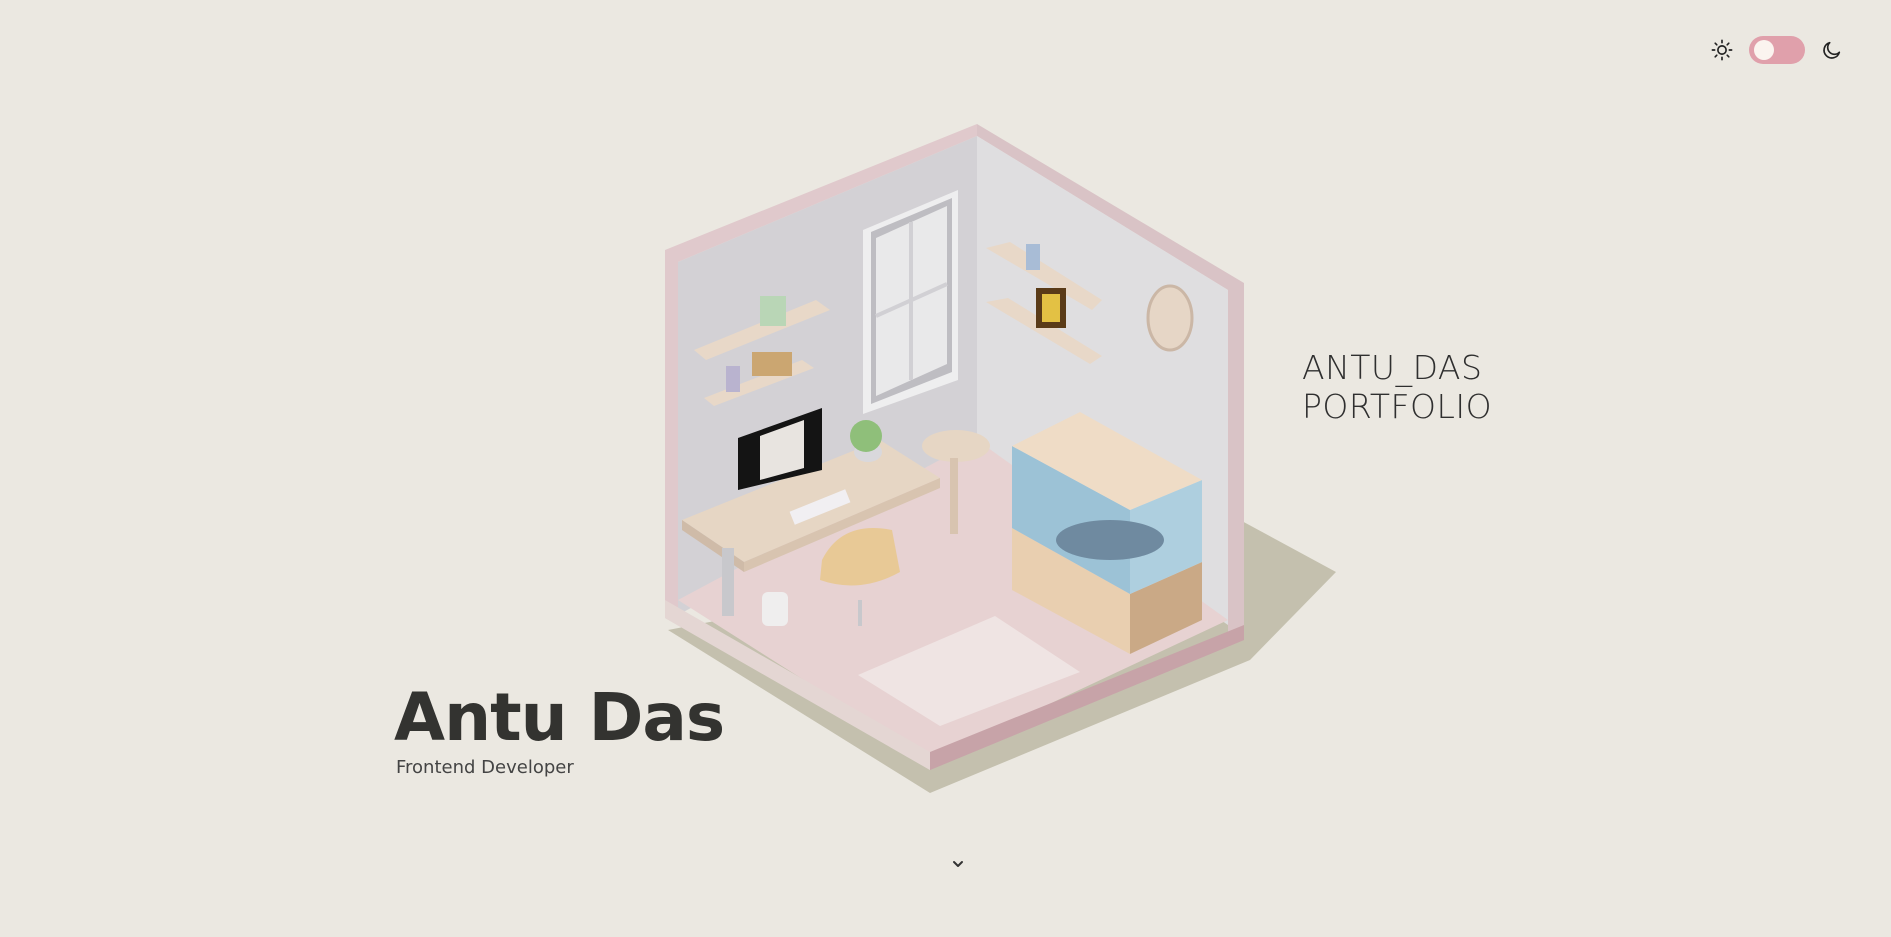  What do you see at coordinates (1397, 406) in the screenshot?
I see `scene-label-line2: PORTFOLIO` at bounding box center [1397, 406].